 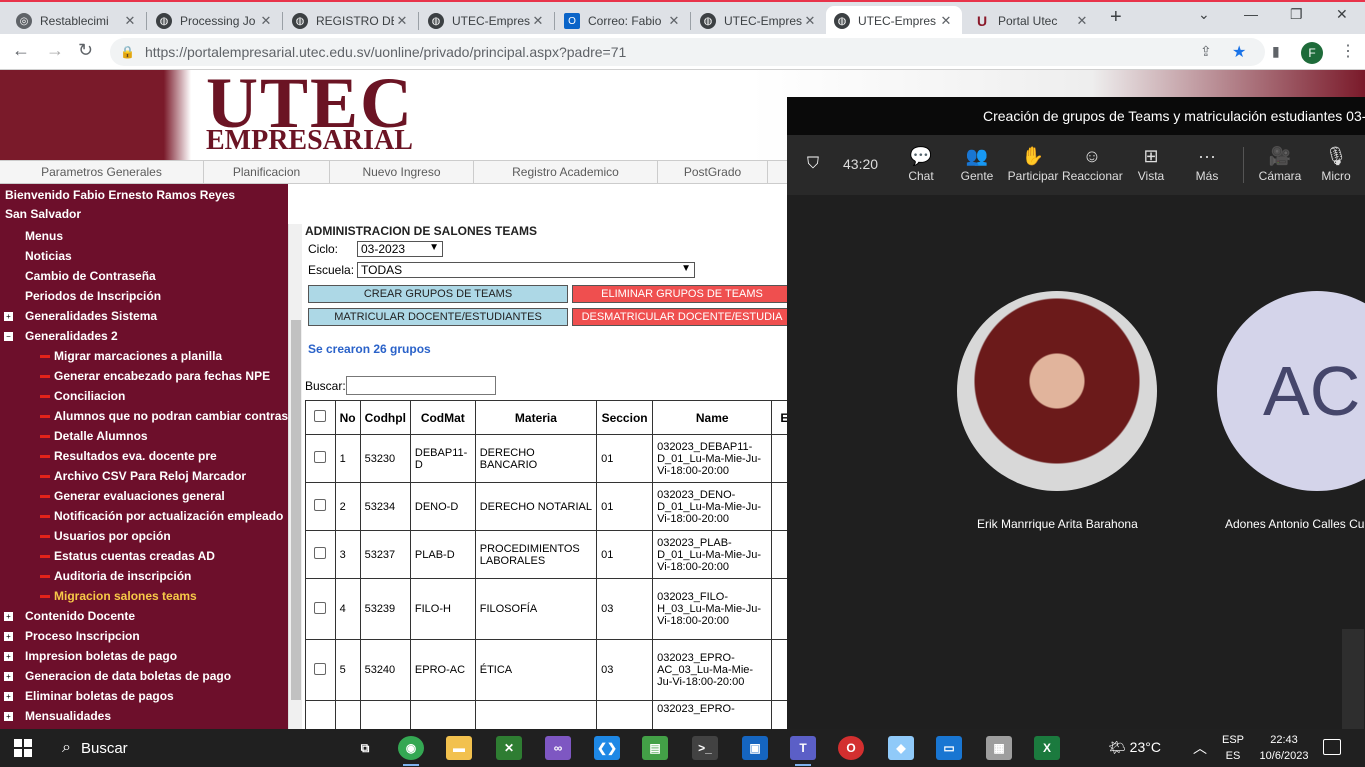 I want to click on chat-button: 💬 Chat, so click(x=921, y=164).